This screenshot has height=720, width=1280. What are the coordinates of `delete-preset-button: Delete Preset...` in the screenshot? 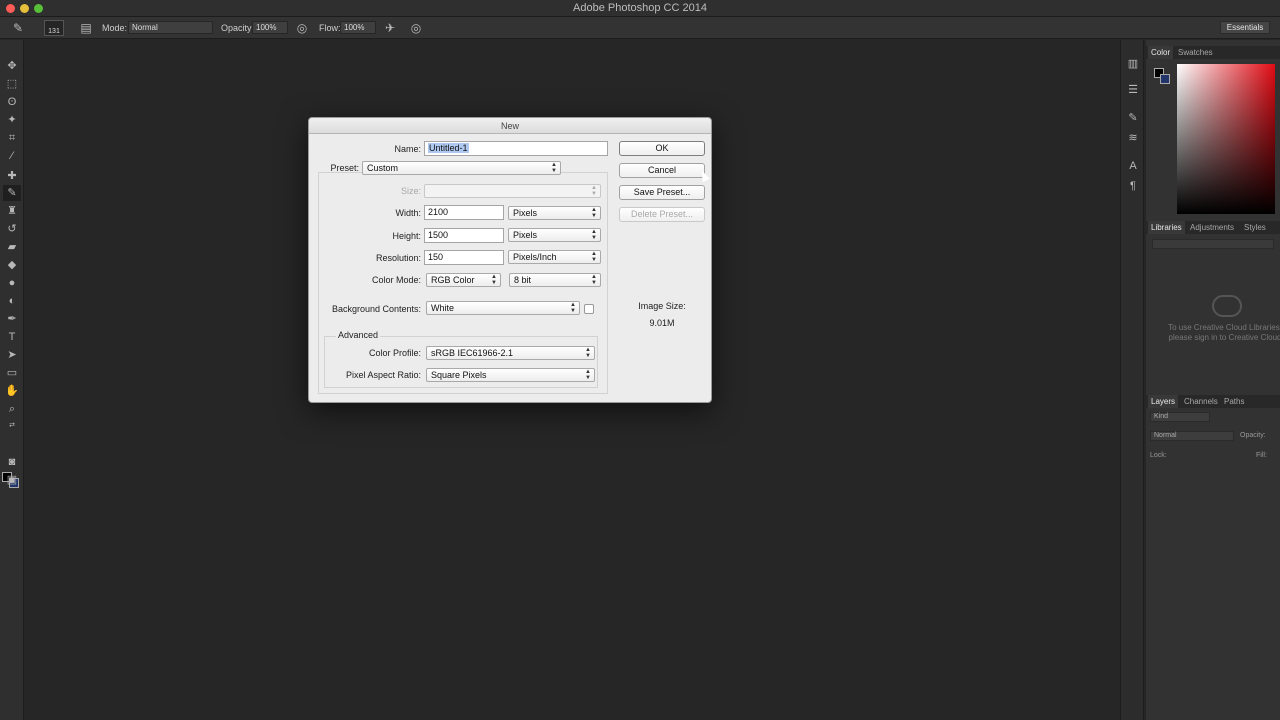 It's located at (662, 214).